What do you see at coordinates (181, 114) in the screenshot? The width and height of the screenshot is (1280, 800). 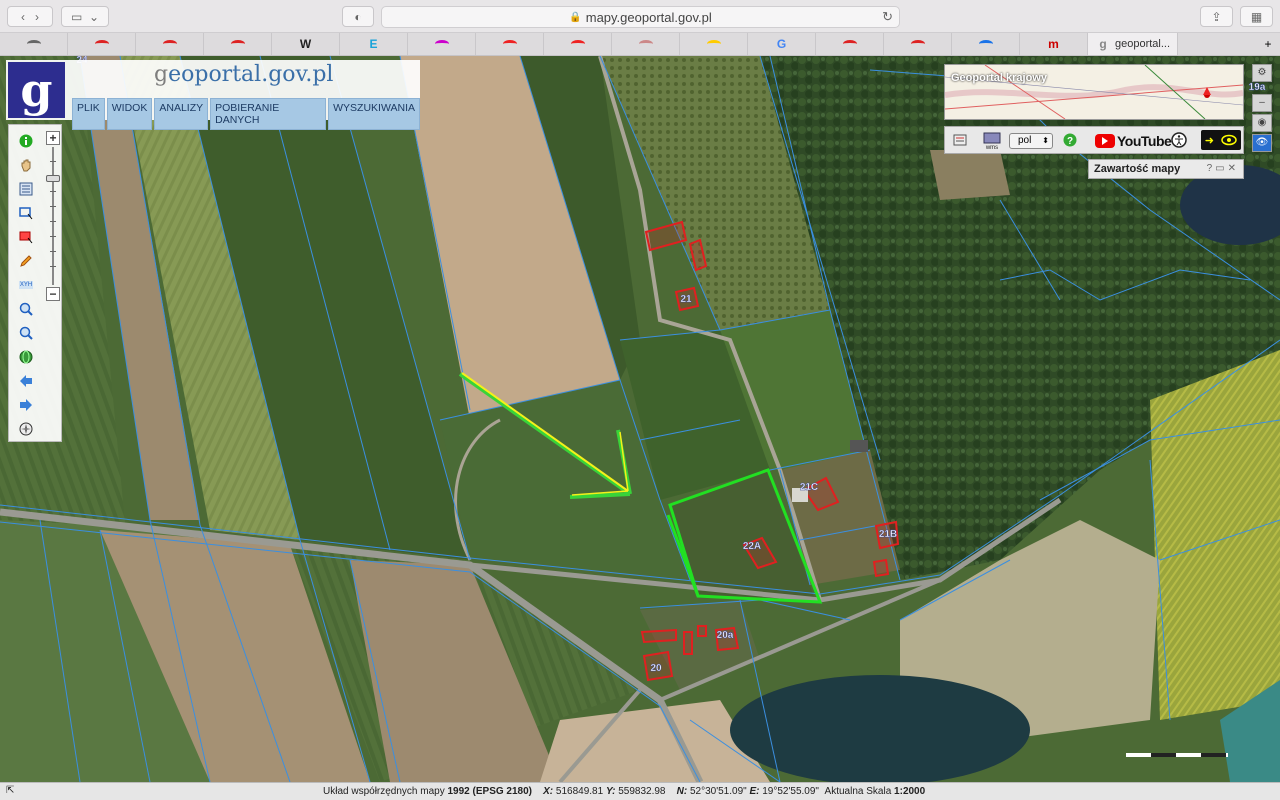 I see `menu-analizy: ANALIZY` at bounding box center [181, 114].